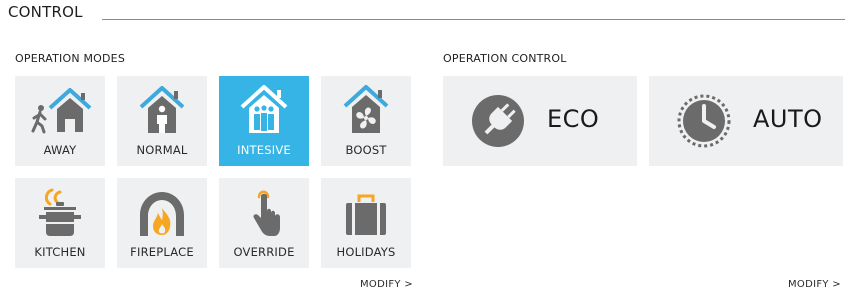 This screenshot has width=847, height=295. Describe the element at coordinates (60, 211) in the screenshot. I see `cooking-pot-icon` at that location.